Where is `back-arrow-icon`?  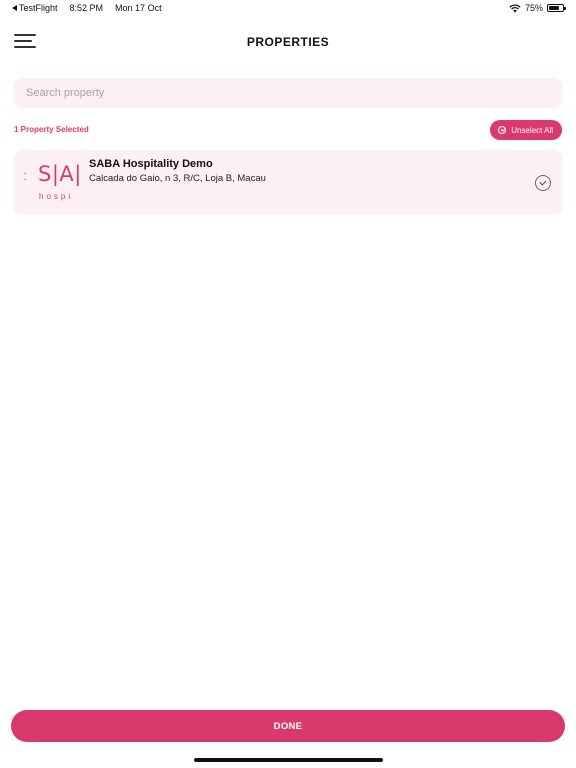 back-arrow-icon is located at coordinates (14, 8).